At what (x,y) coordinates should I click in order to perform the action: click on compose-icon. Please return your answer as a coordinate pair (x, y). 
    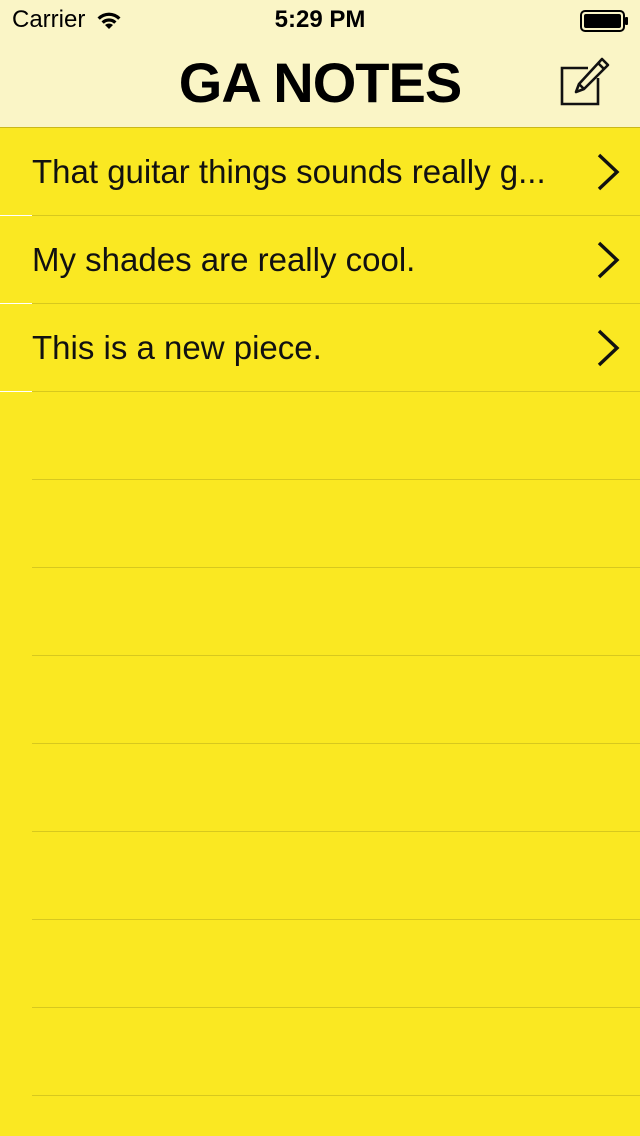
    Looking at the image, I should click on (584, 82).